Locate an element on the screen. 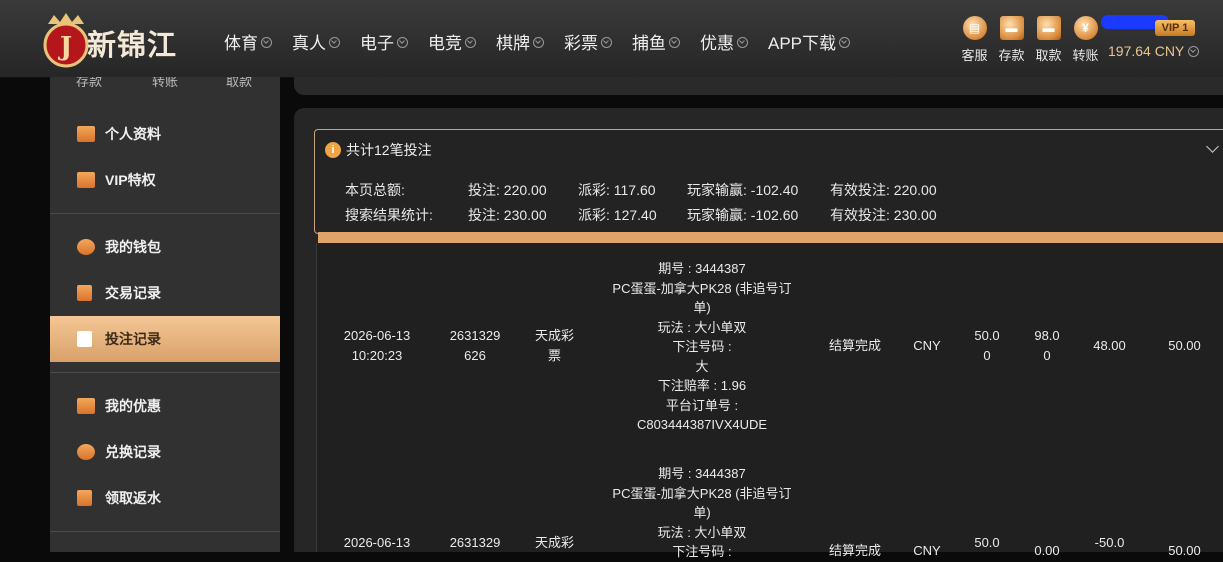 This screenshot has height=562, width=1223. balance-value: 197.64 CNY is located at coordinates (1146, 51).